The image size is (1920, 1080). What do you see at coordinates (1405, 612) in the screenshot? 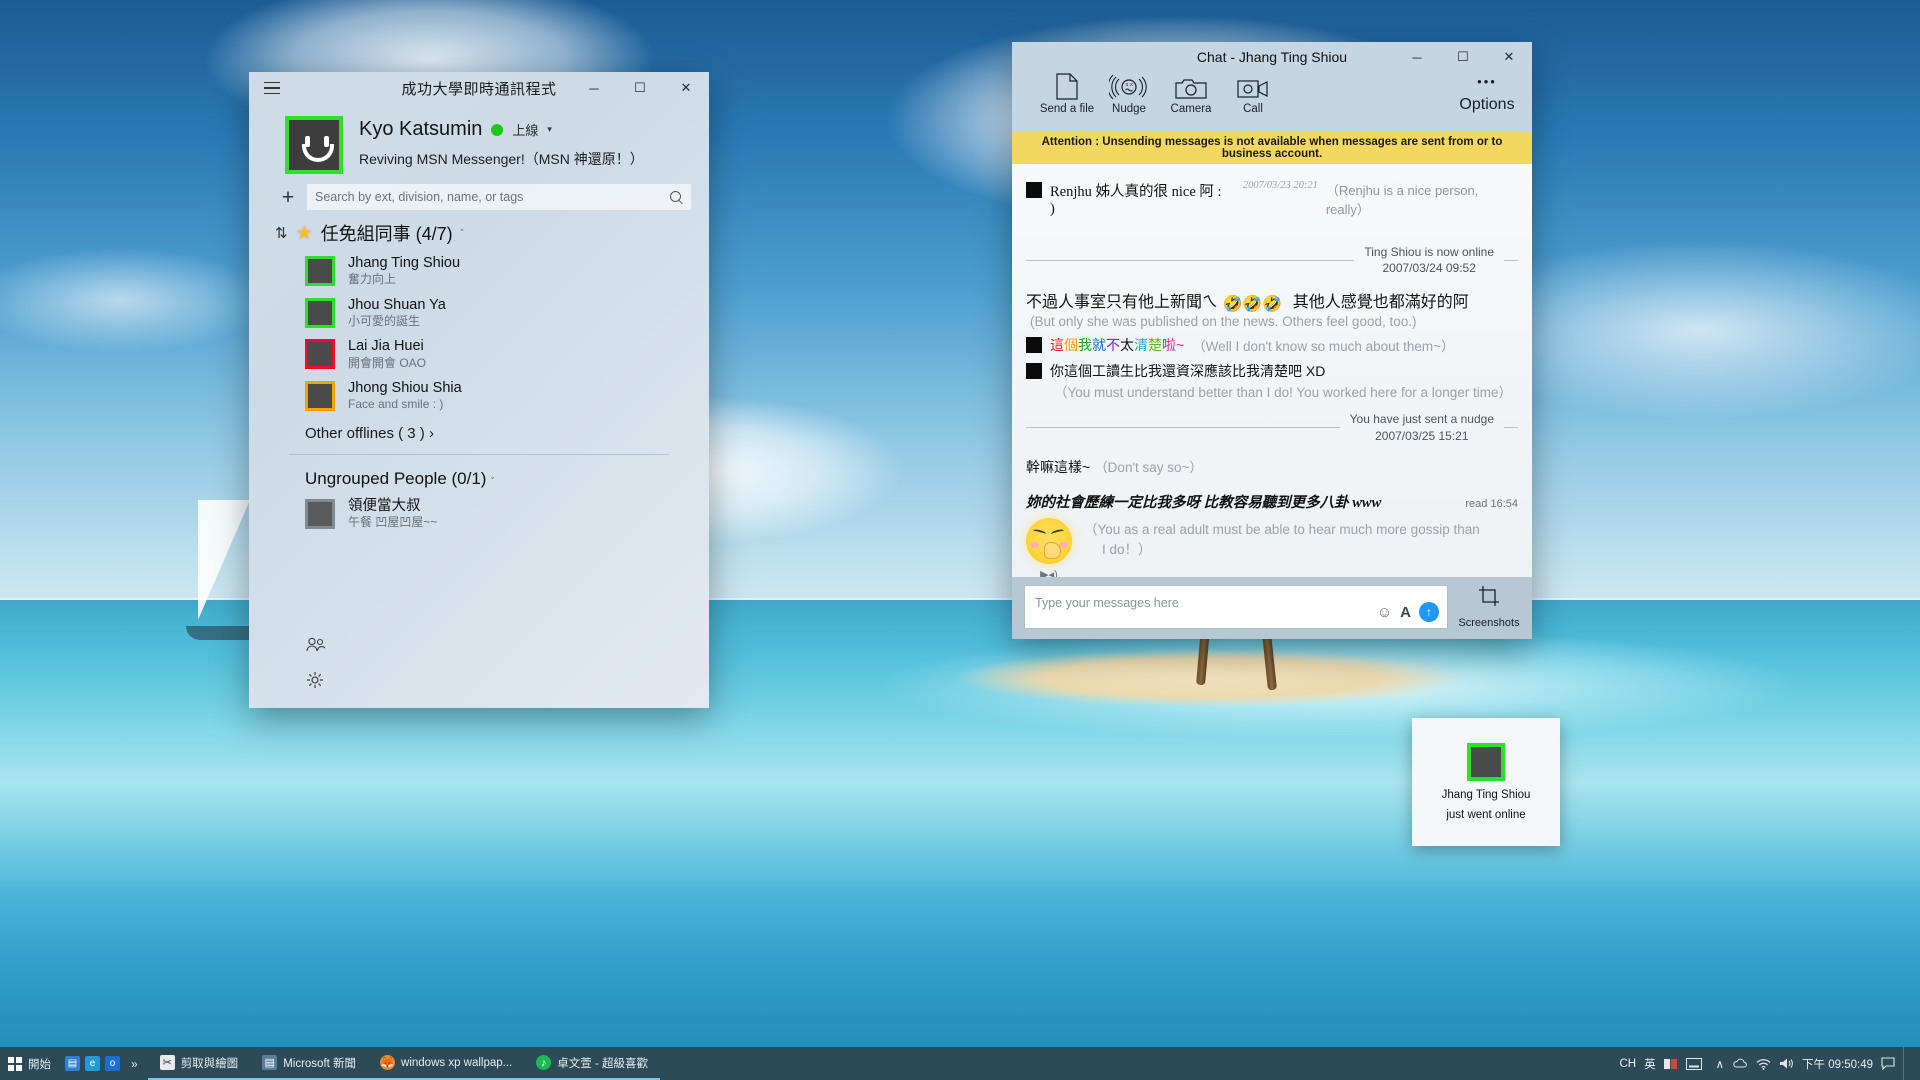
I see `font-format-icon: A` at bounding box center [1405, 612].